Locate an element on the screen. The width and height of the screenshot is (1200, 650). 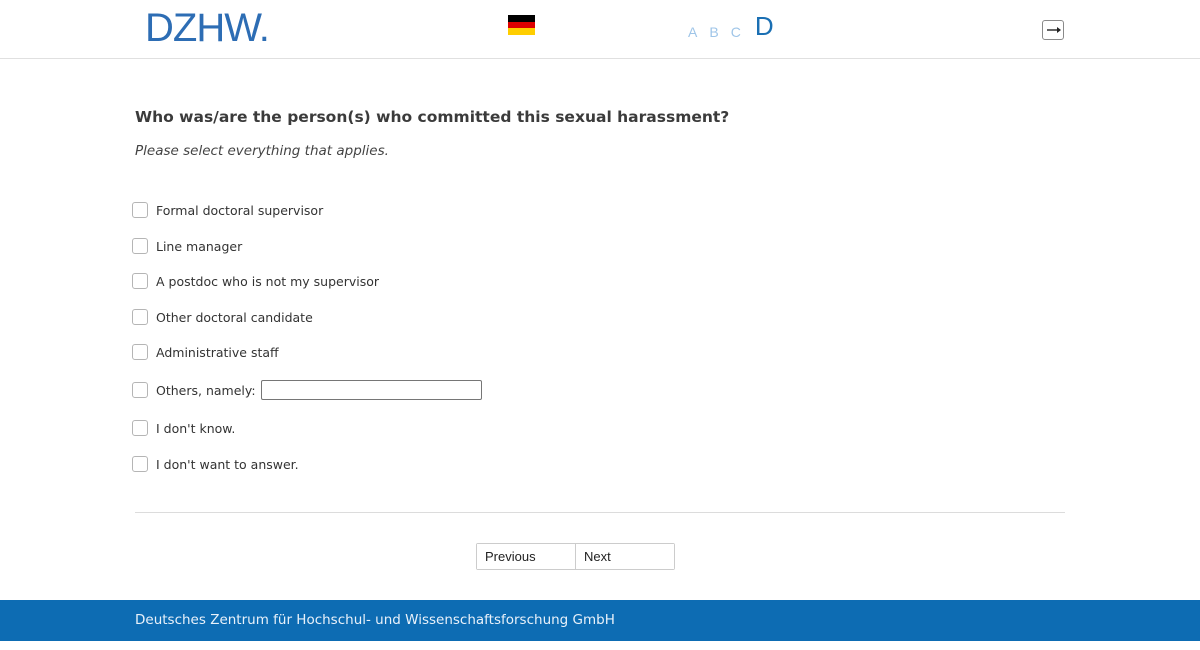
page-header: DZHW. A B C D is located at coordinates (600, 29).